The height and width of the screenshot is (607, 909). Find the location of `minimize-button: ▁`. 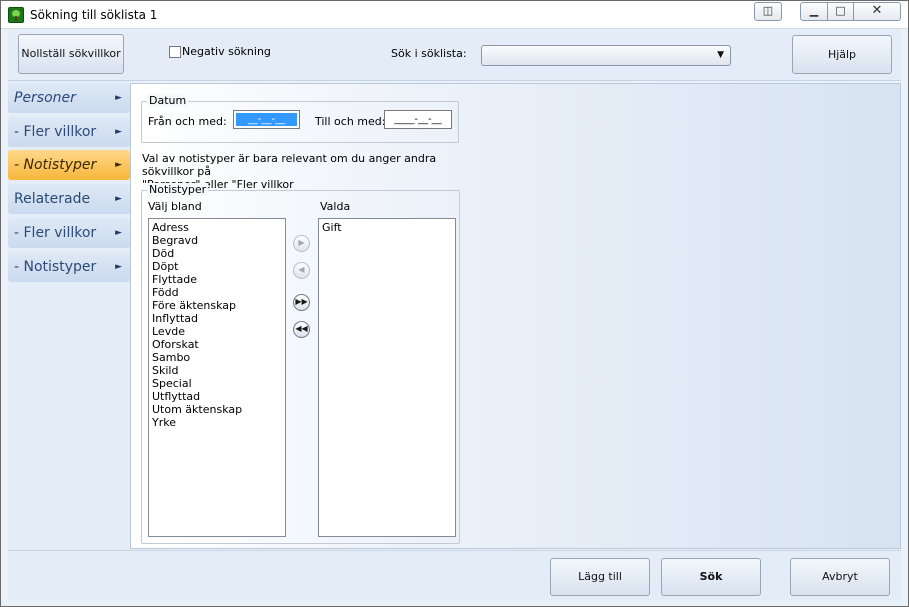

minimize-button: ▁ is located at coordinates (814, 11).